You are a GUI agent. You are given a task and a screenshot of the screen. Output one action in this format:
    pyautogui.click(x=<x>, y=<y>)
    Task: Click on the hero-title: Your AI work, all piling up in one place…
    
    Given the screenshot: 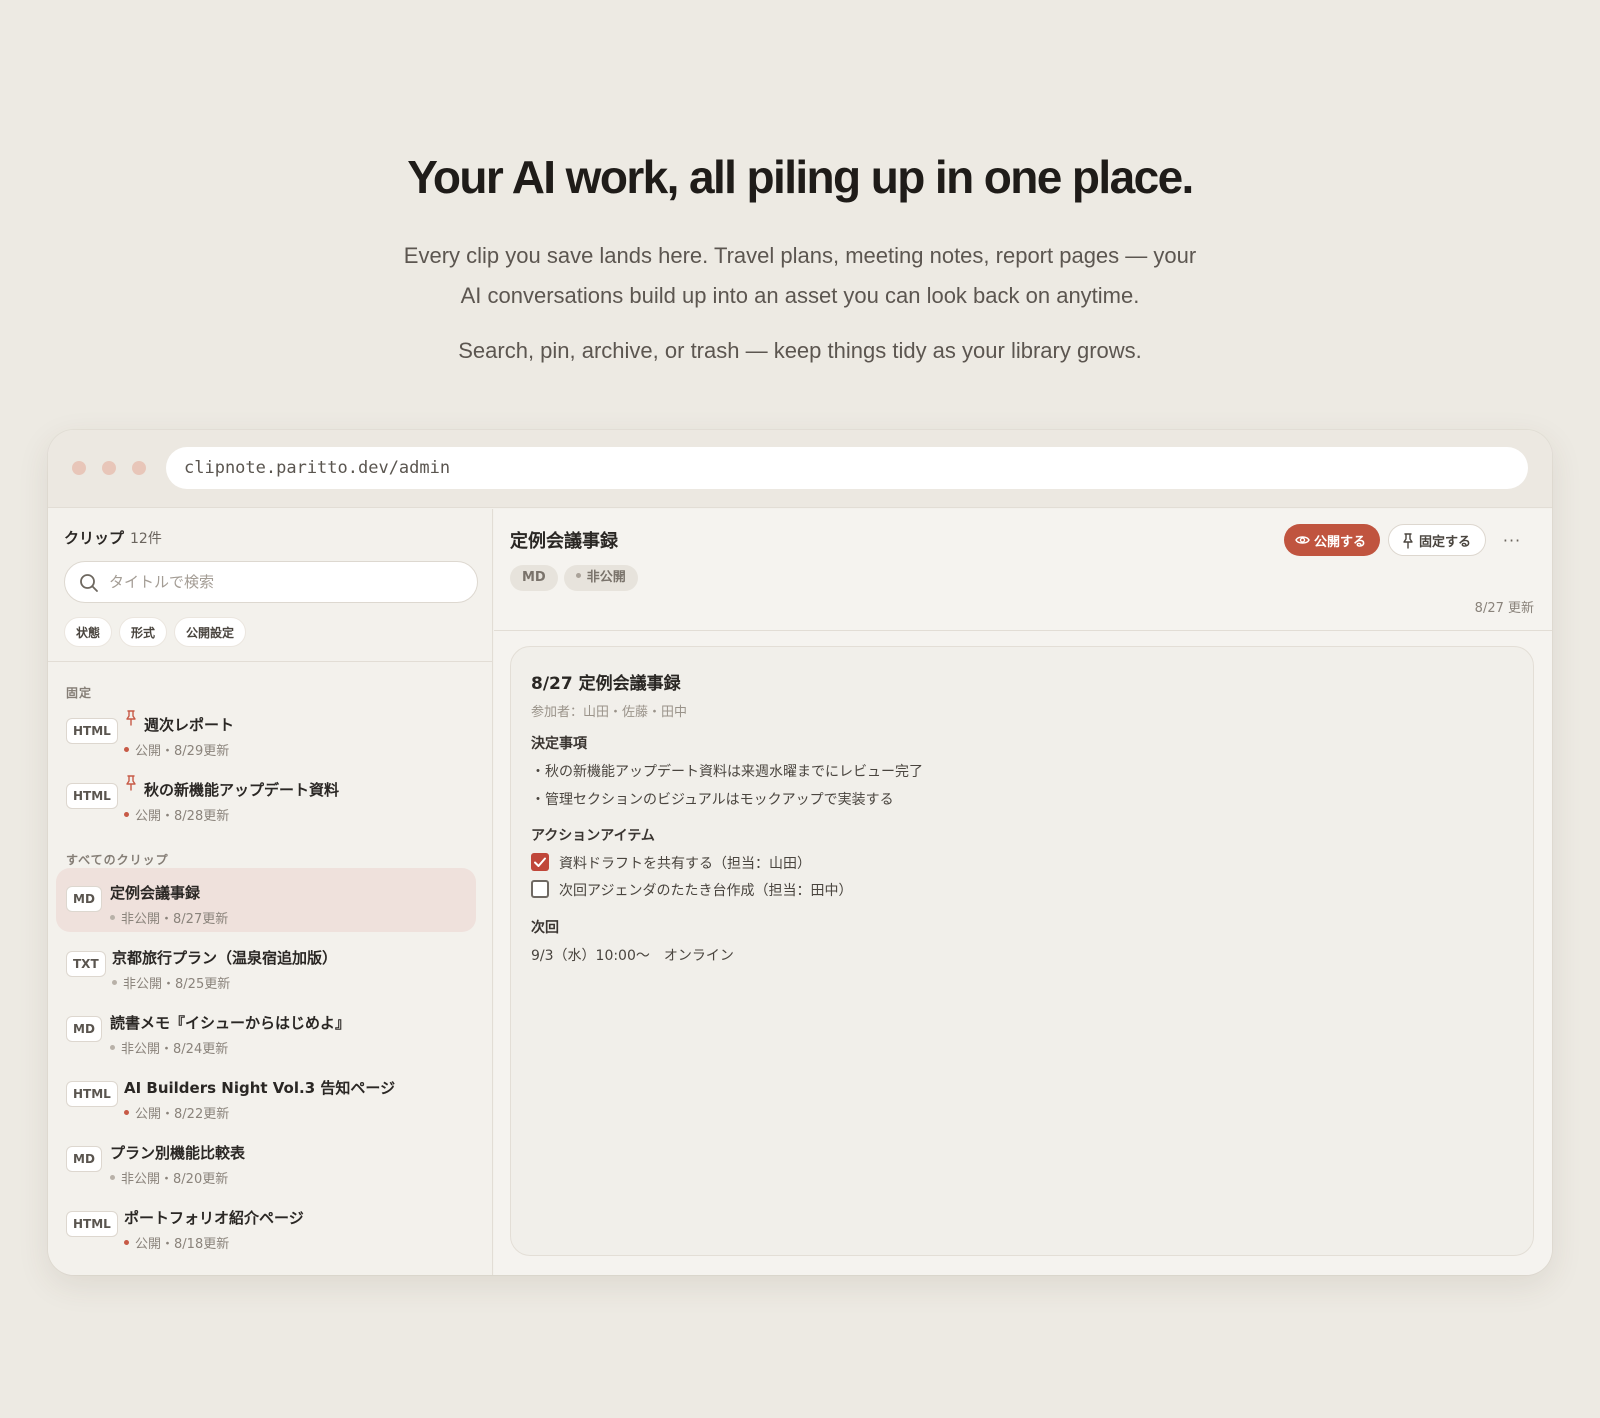 What is the action you would take?
    pyautogui.click(x=800, y=177)
    